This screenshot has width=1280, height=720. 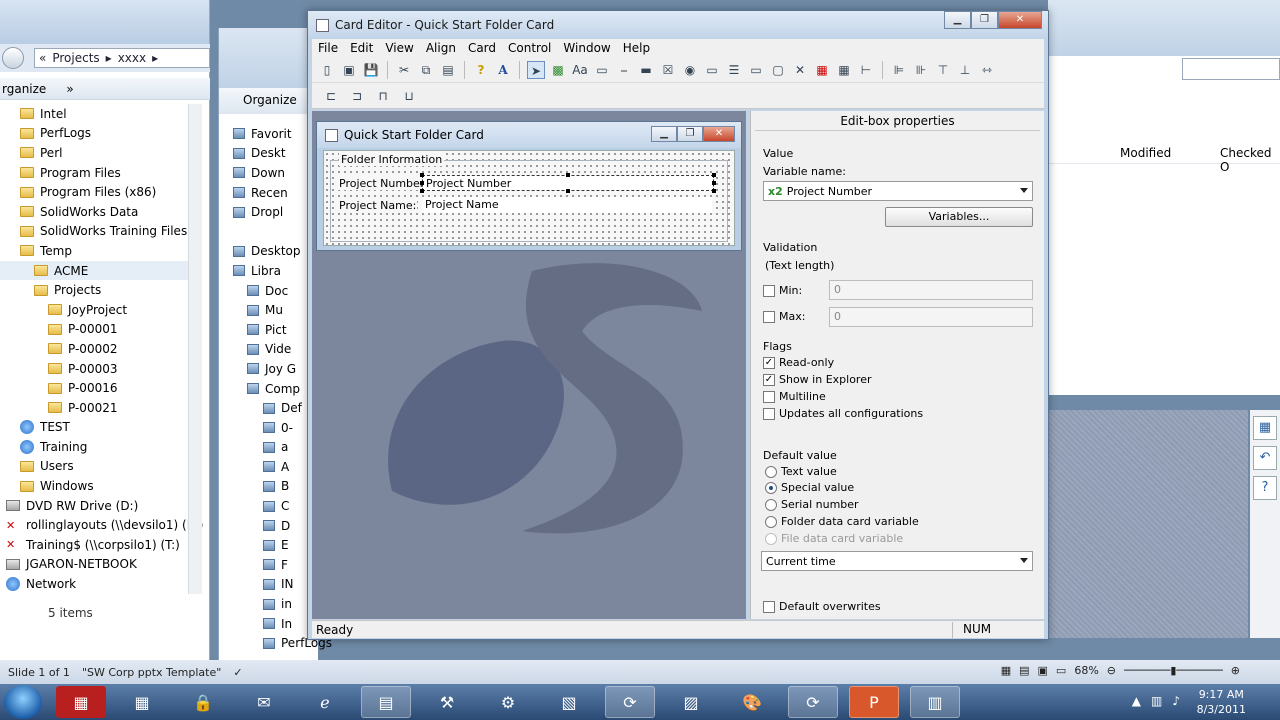 I want to click on tree-item: JGARON-NETBOOK, so click(x=100, y=565).